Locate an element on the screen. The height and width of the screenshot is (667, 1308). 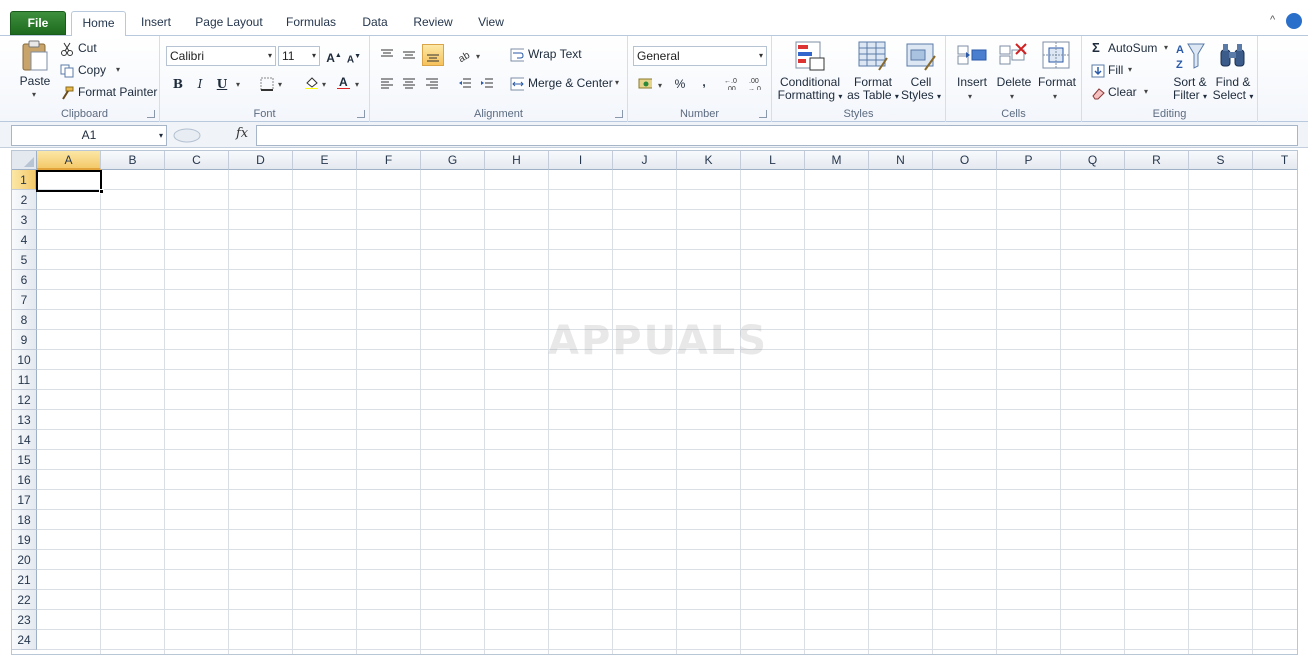
row-header-7: 7 is located at coordinates (24, 300).